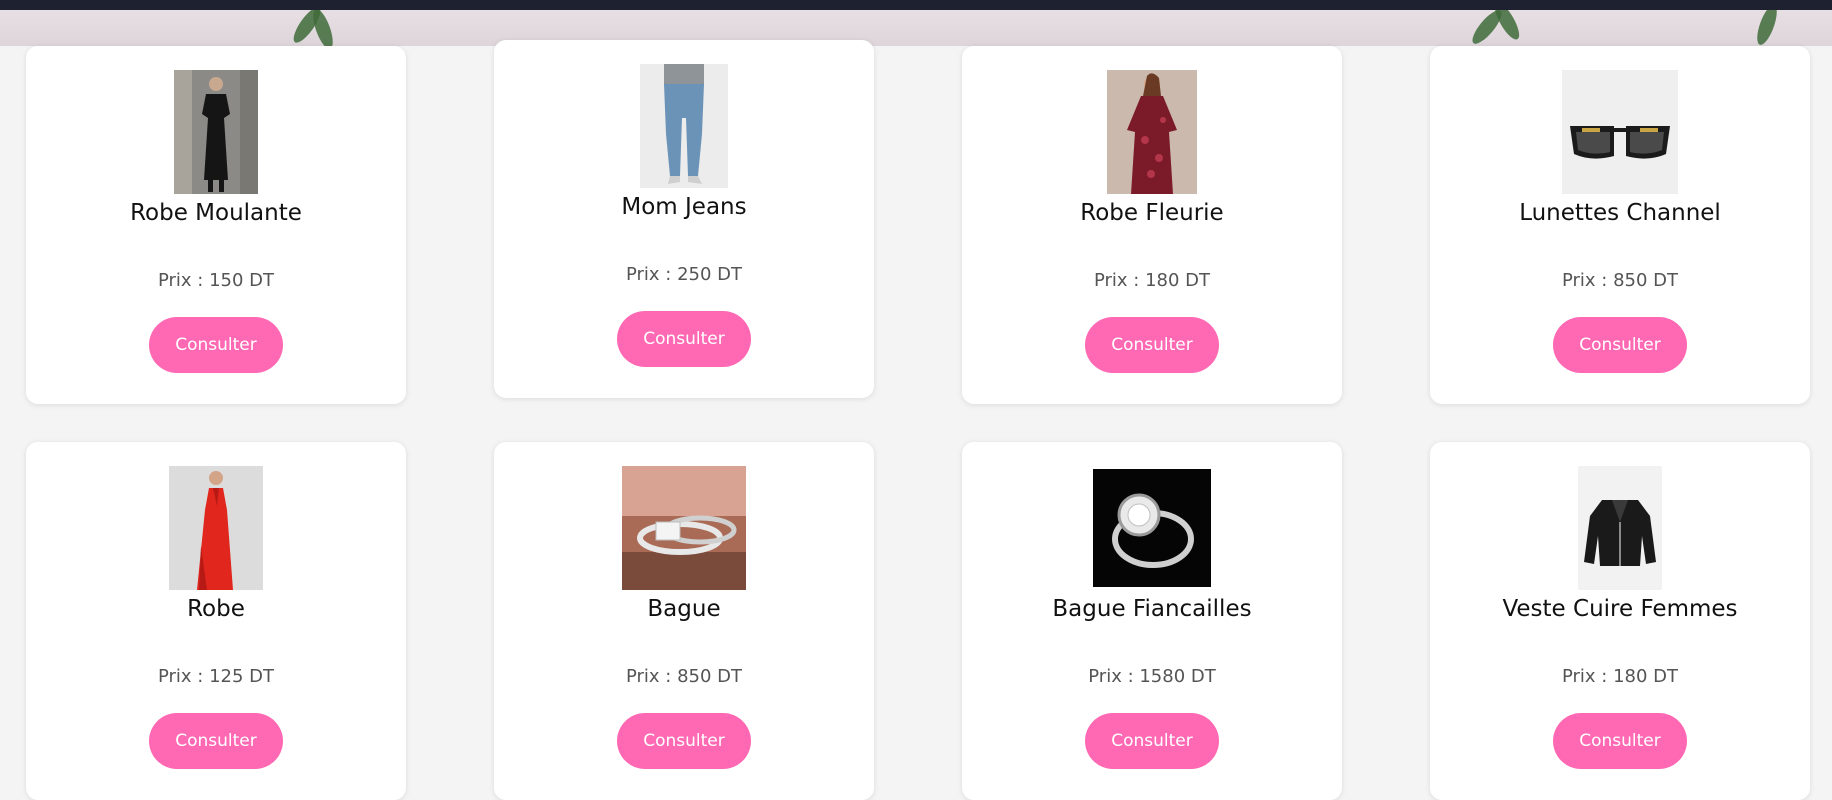  I want to click on product-price: Prix : 150 DT, so click(216, 280).